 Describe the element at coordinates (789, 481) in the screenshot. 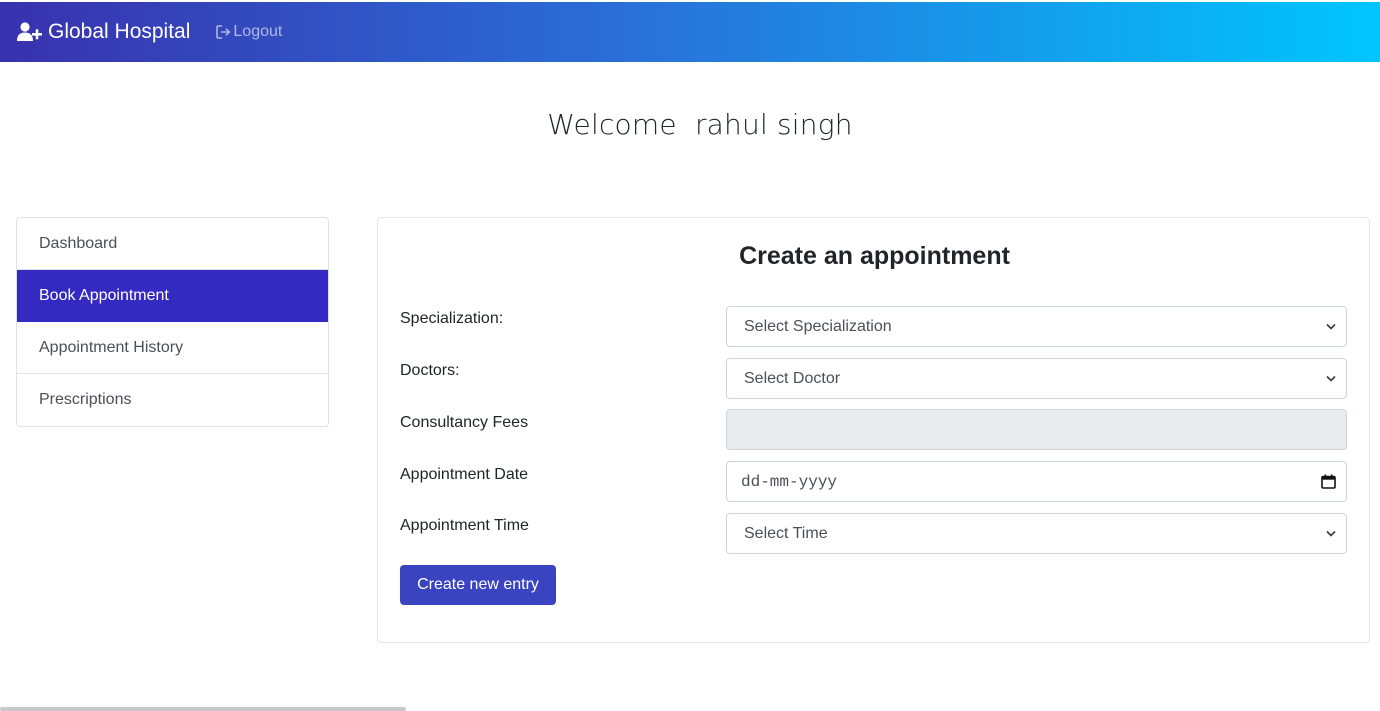

I see `date-placeholder: dd-mm-yyyy` at that location.